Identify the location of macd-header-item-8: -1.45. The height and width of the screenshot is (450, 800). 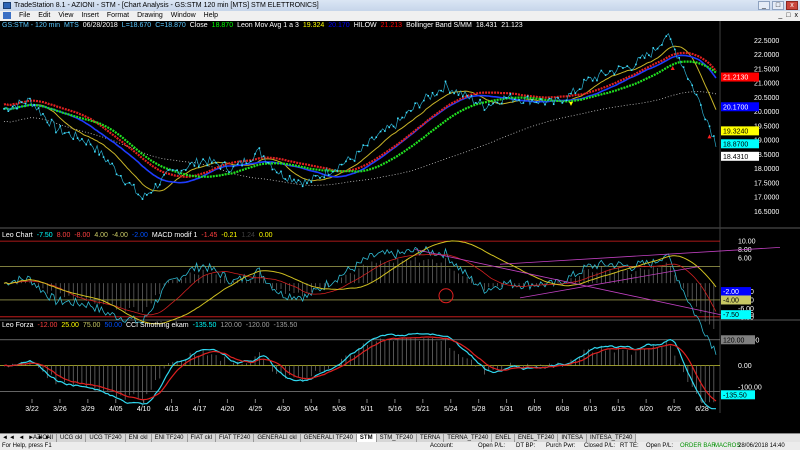
(209, 235).